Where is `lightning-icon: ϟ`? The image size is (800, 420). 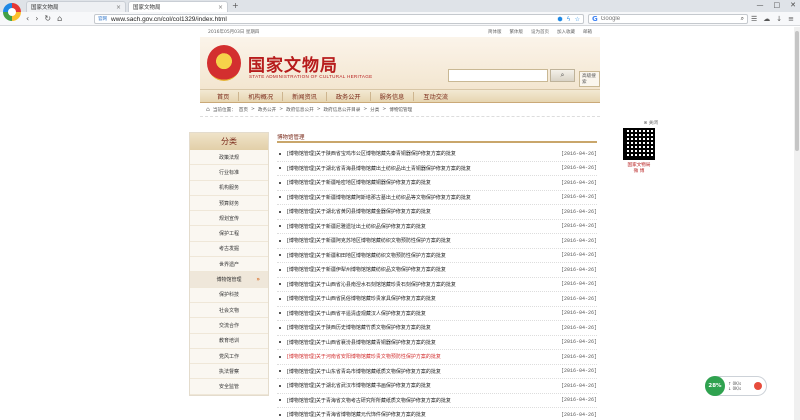
lightning-icon: ϟ is located at coordinates (569, 19).